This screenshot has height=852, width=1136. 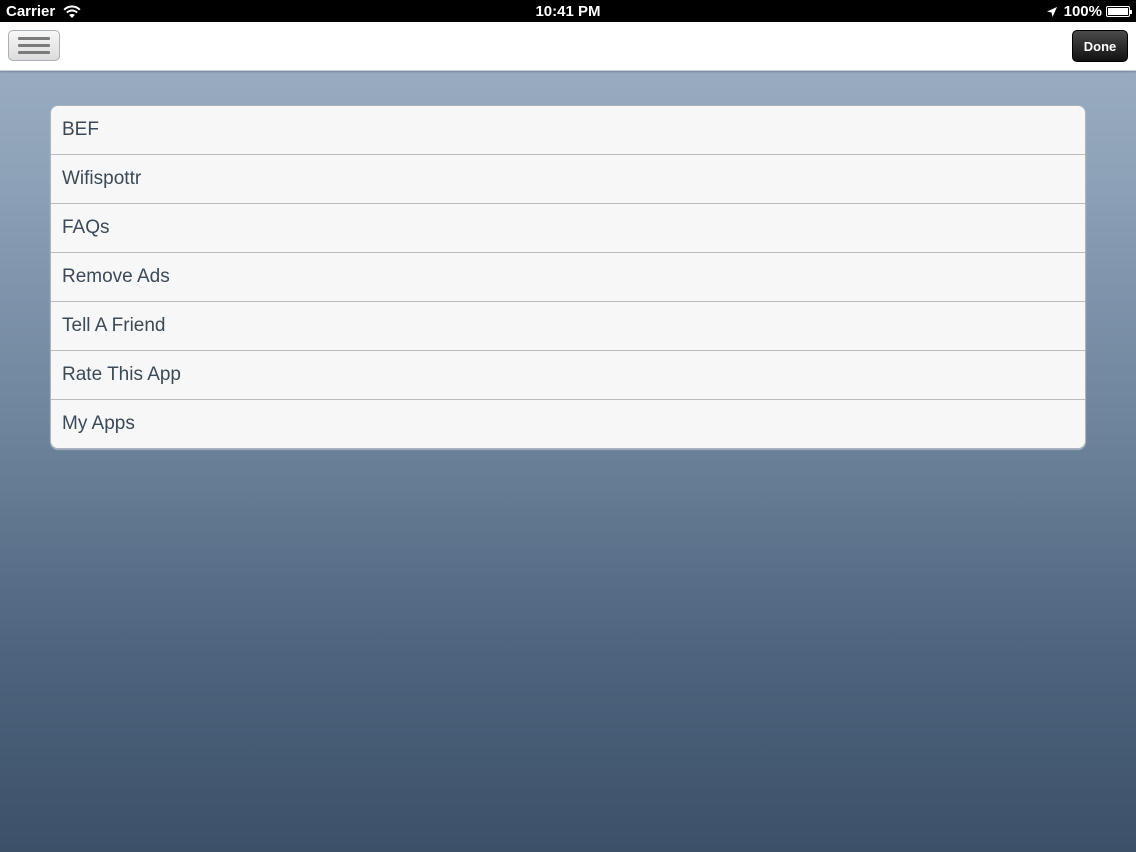 I want to click on battery-percent: 100%, so click(x=1082, y=11).